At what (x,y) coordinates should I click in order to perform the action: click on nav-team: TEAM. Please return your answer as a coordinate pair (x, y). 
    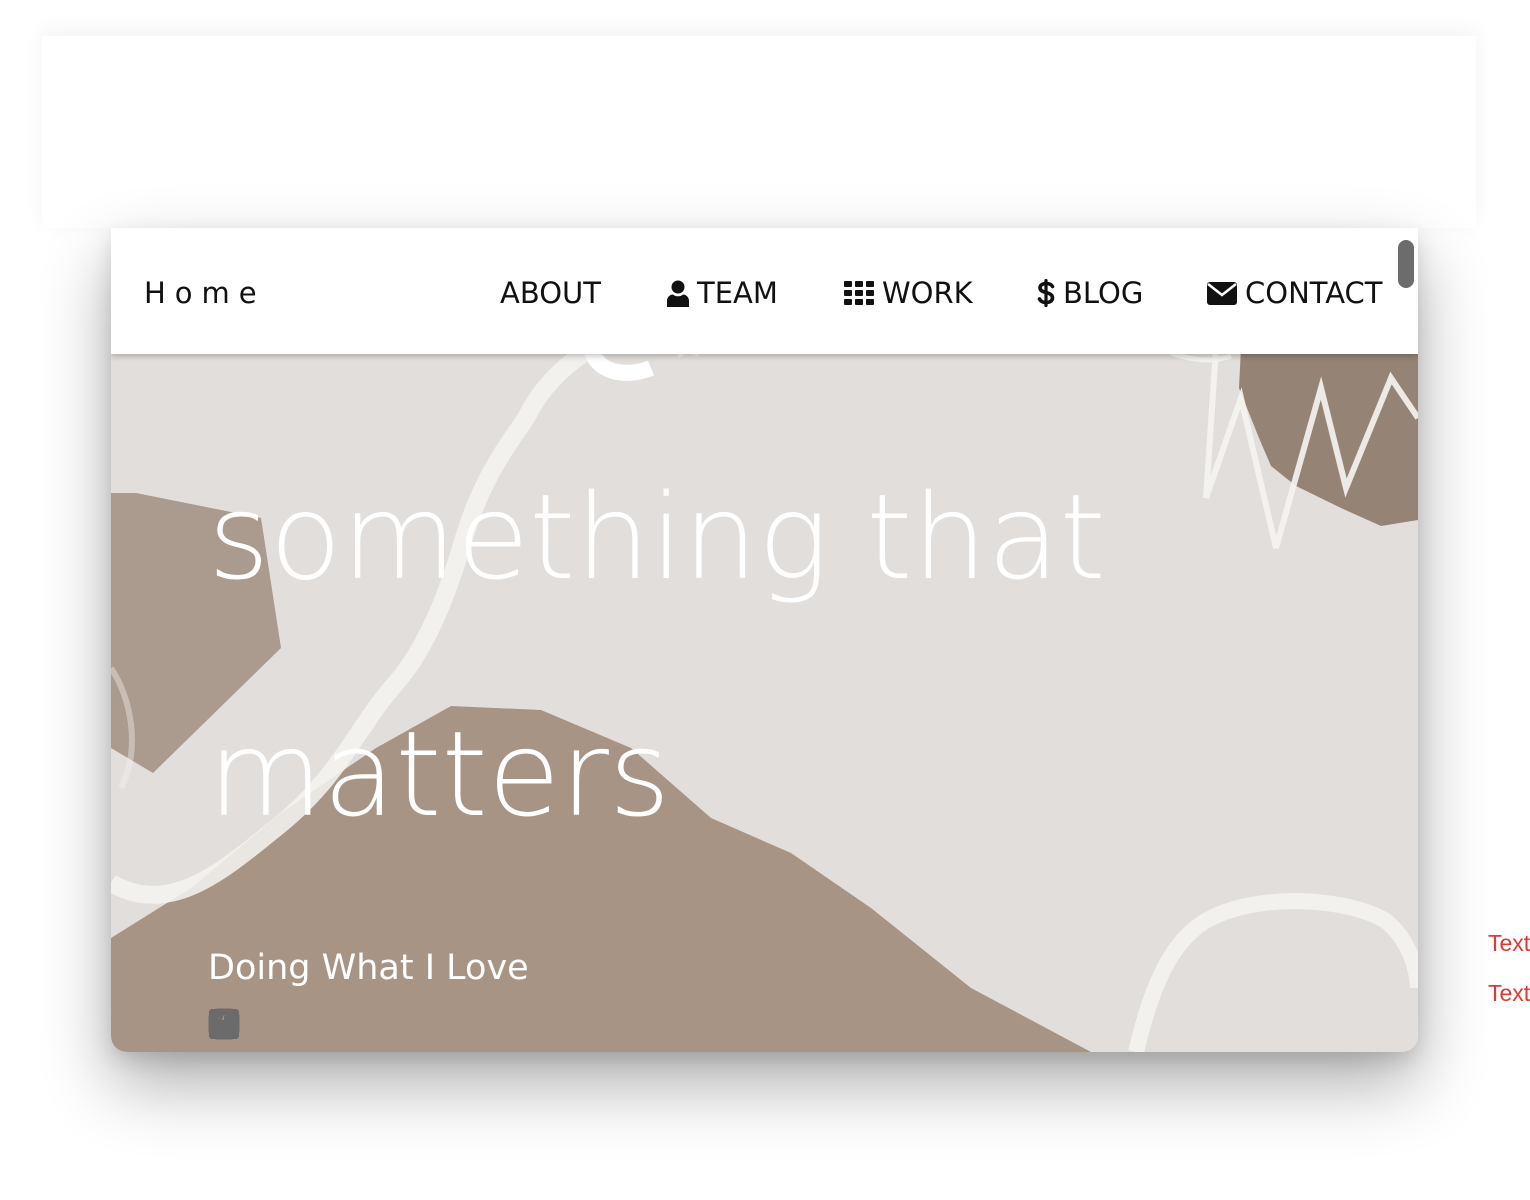
    Looking at the image, I should click on (722, 293).